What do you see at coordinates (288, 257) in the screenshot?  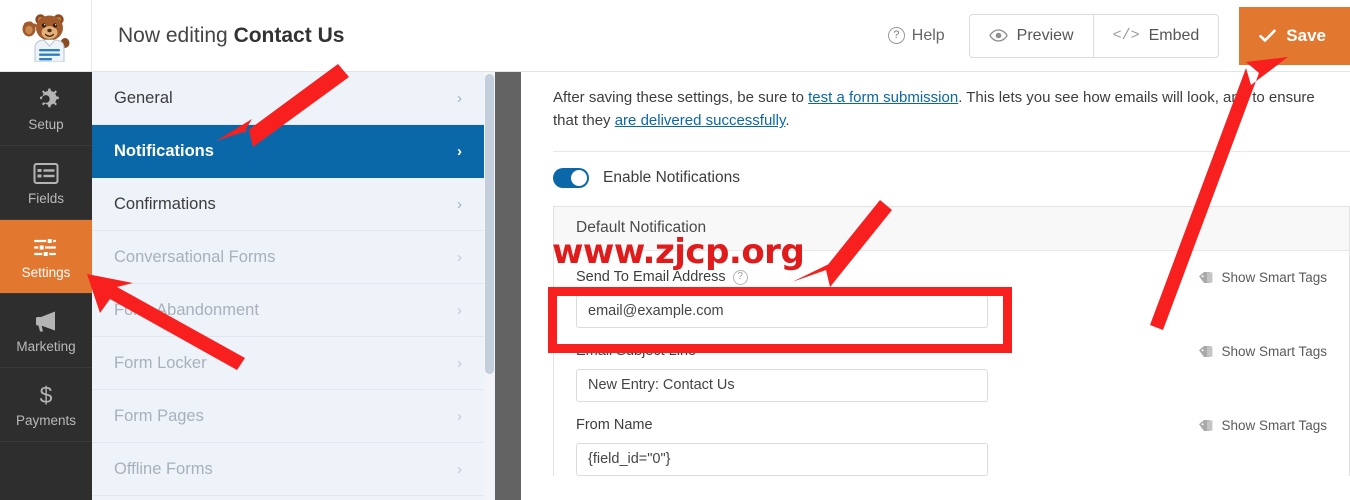 I see `settings-item-conversational-forms: Conversational Forms ›` at bounding box center [288, 257].